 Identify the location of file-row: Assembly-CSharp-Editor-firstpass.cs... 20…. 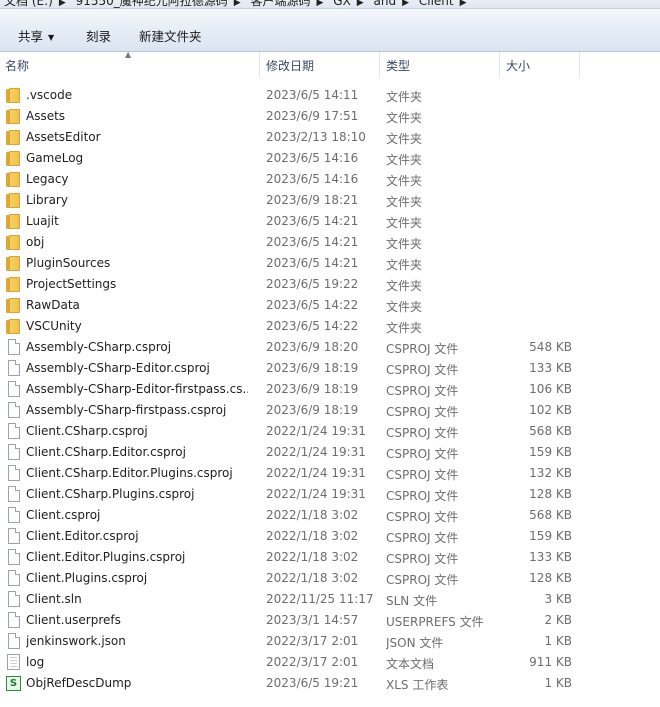
(330, 389).